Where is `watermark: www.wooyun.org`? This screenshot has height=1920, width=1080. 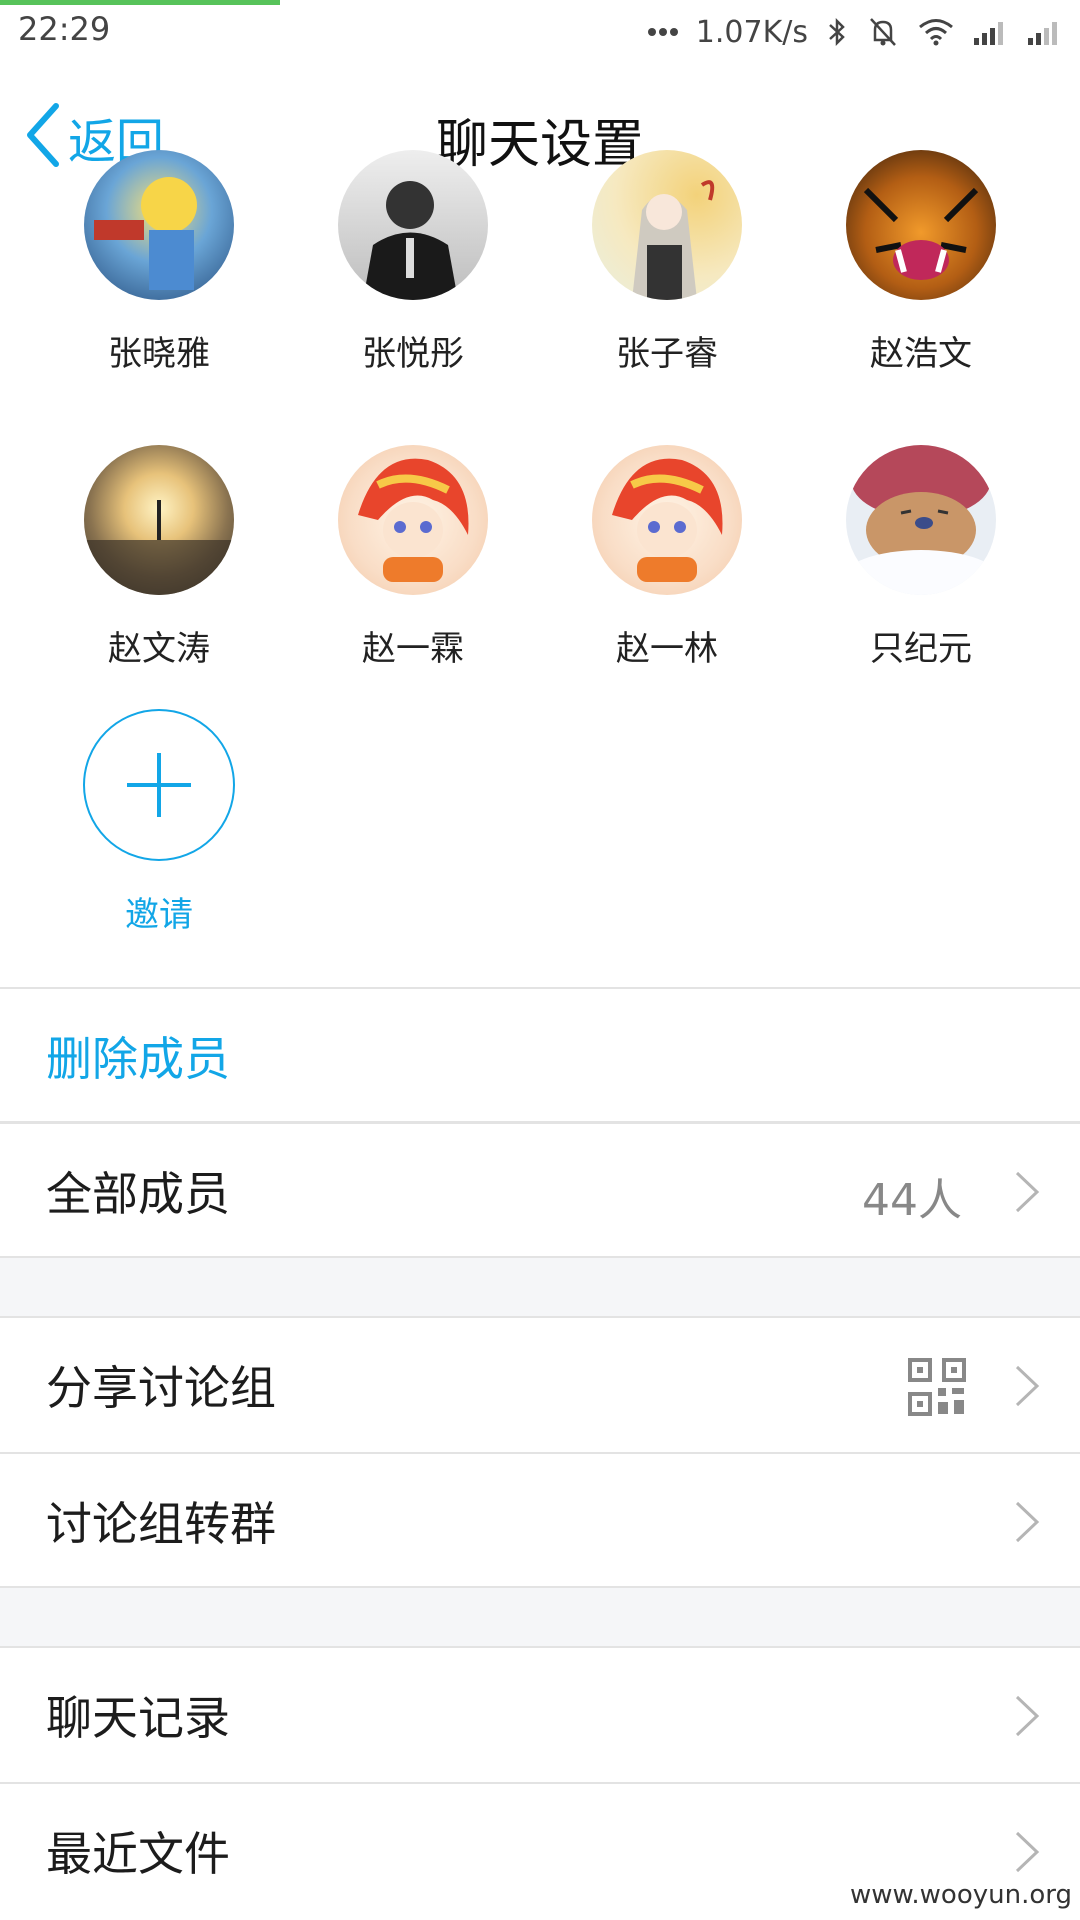
watermark: www.wooyun.org is located at coordinates (960, 1895).